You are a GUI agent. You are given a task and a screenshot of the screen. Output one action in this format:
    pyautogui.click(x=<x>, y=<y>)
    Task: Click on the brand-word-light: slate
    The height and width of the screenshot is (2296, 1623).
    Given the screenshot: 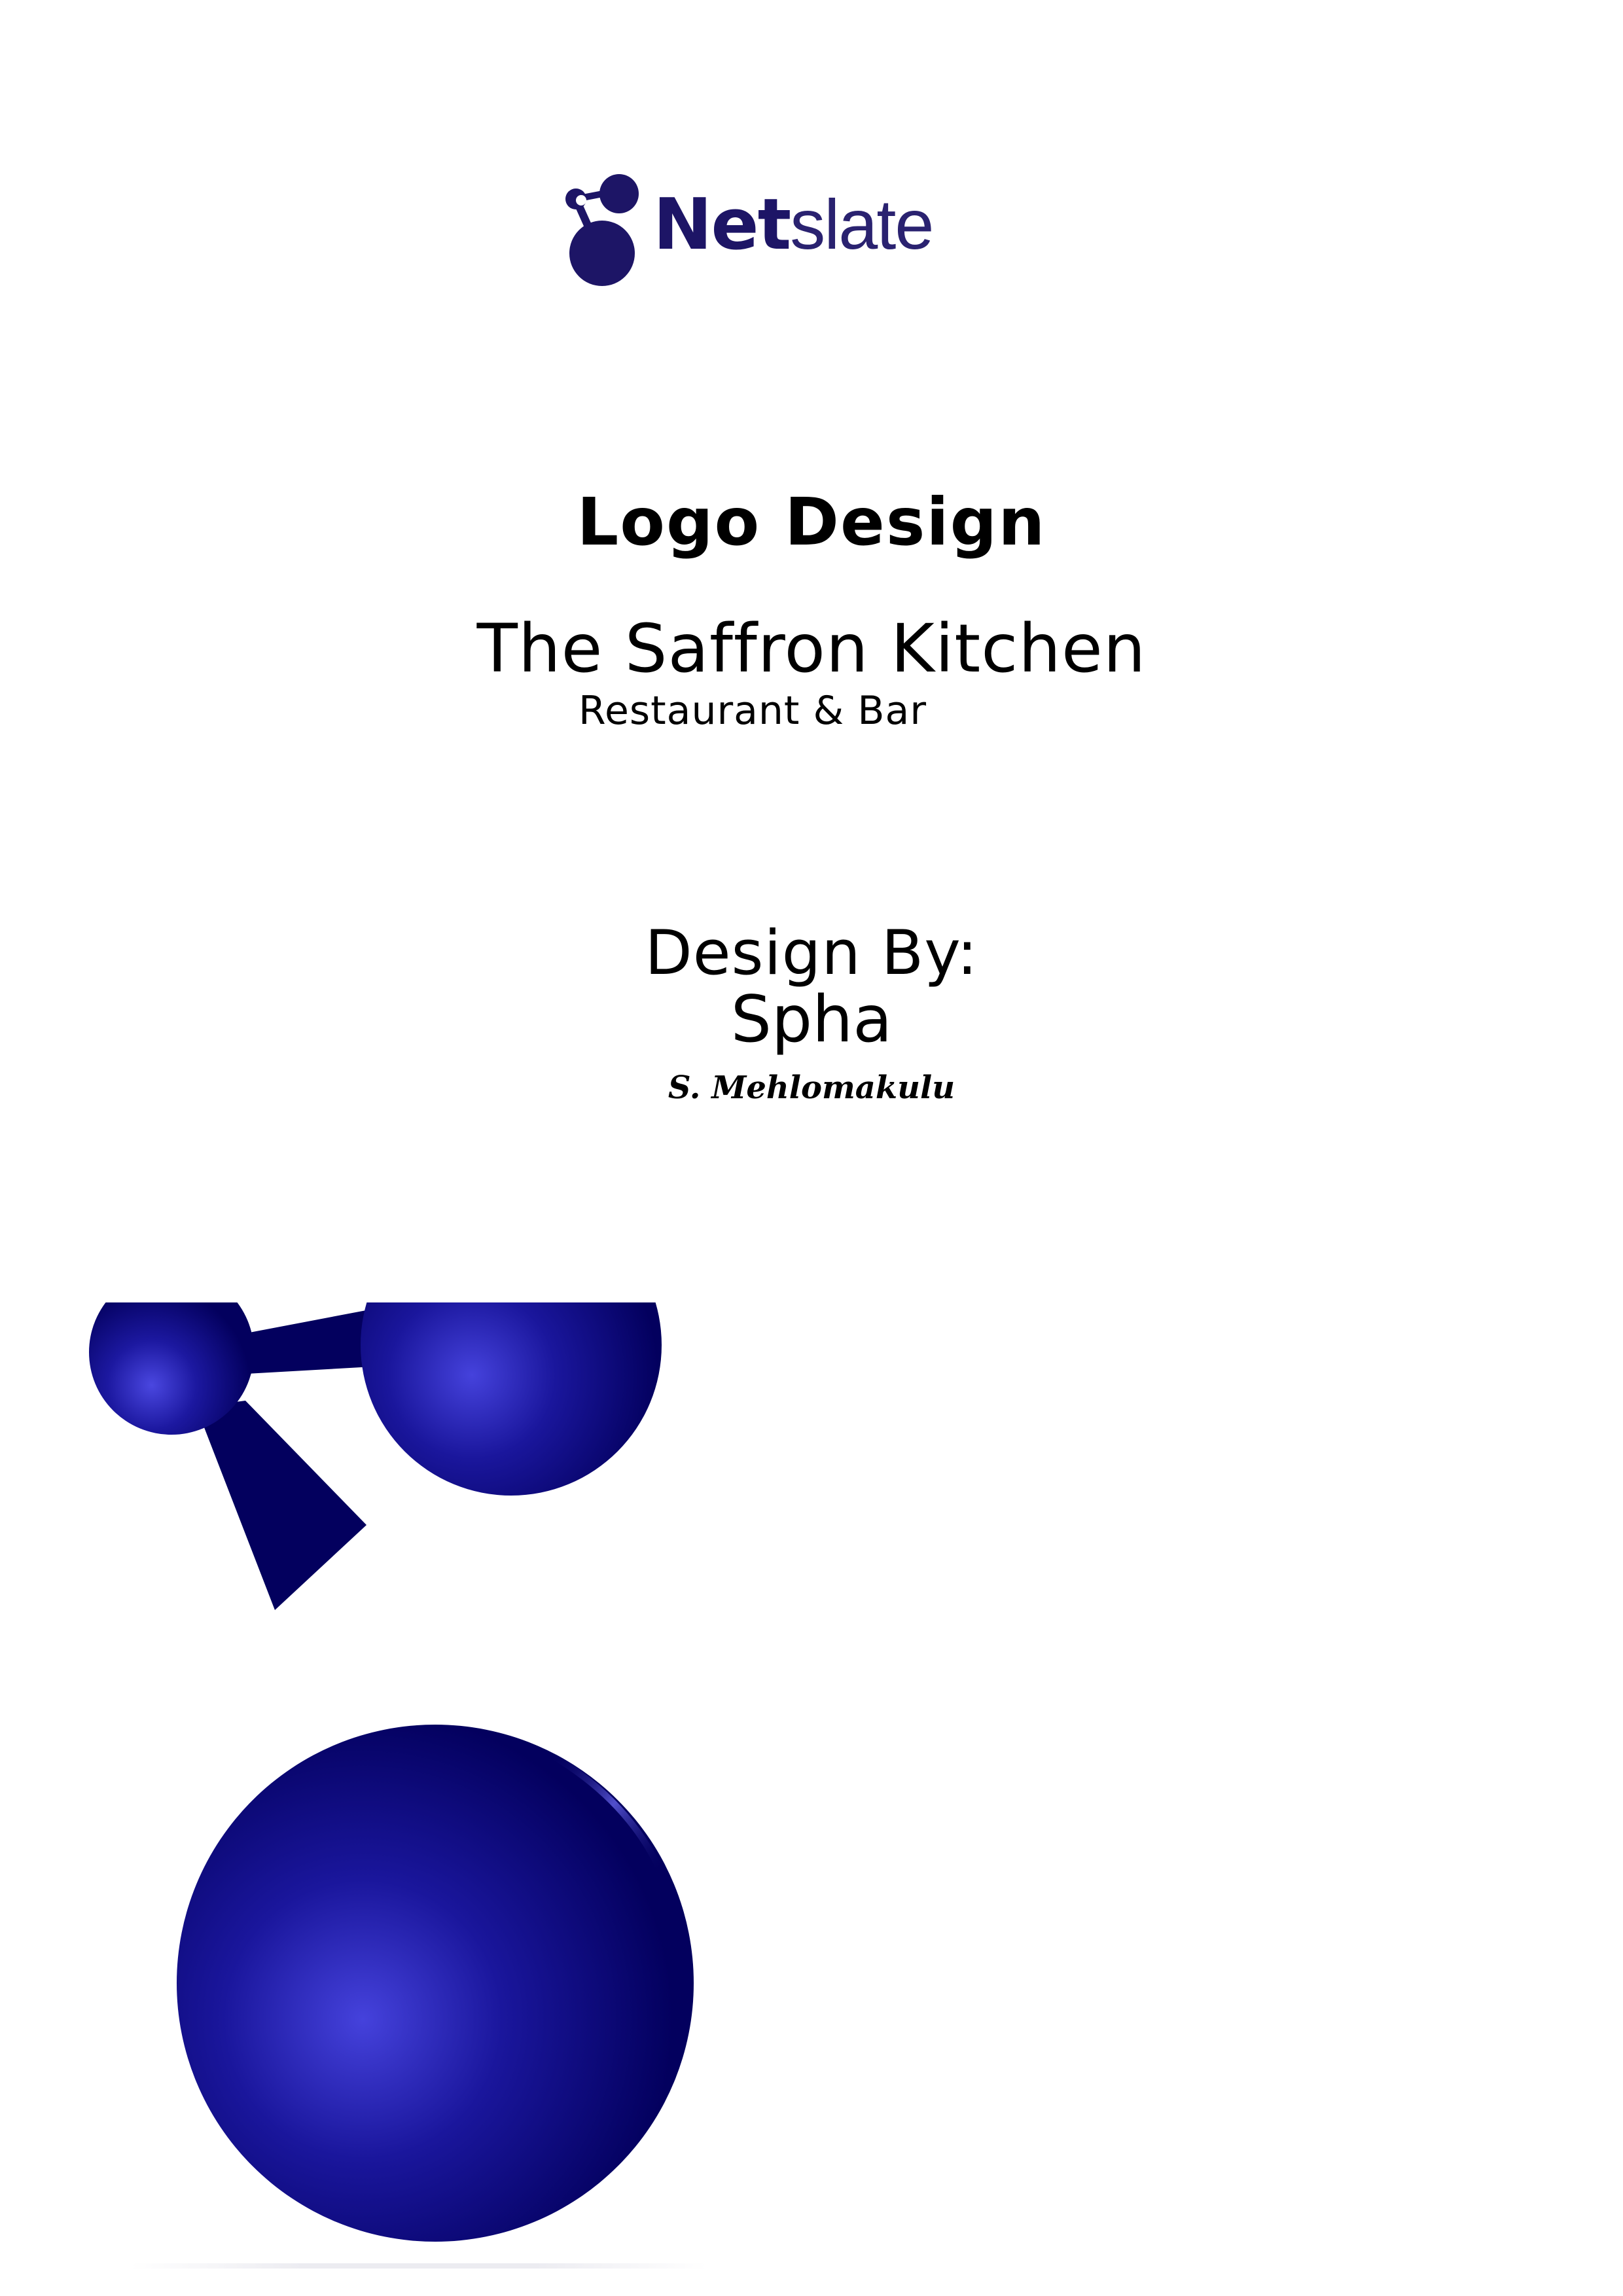 What is the action you would take?
    pyautogui.click(x=862, y=224)
    